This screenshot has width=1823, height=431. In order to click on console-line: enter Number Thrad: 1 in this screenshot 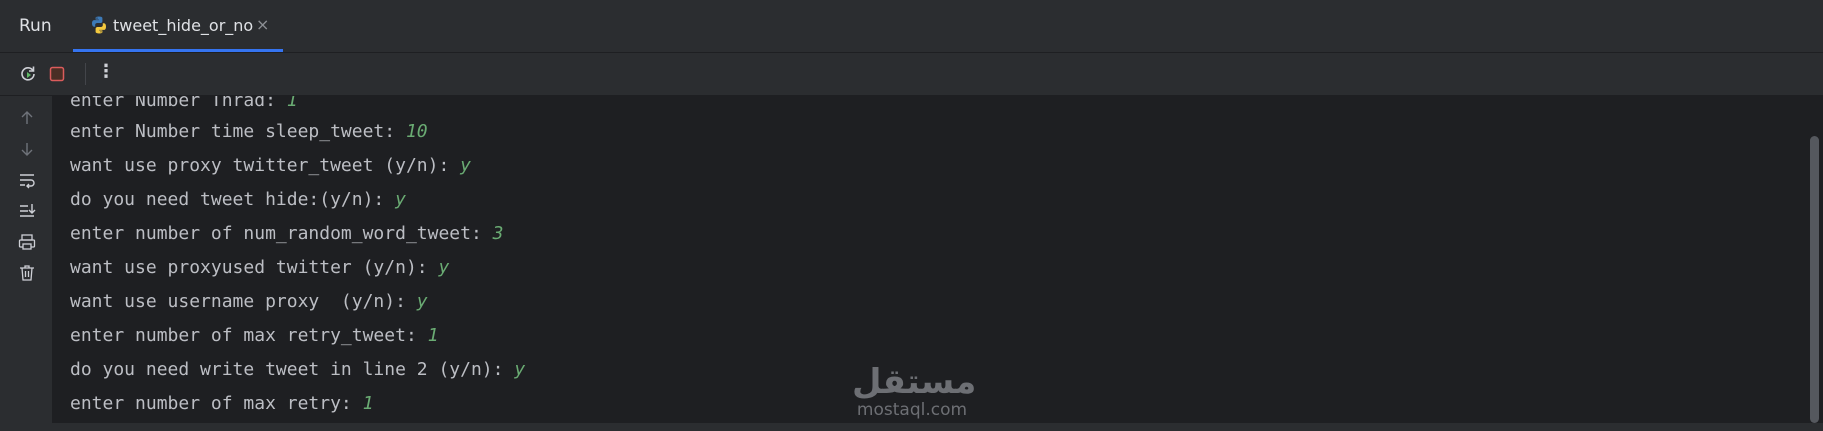, I will do `click(184, 103)`.